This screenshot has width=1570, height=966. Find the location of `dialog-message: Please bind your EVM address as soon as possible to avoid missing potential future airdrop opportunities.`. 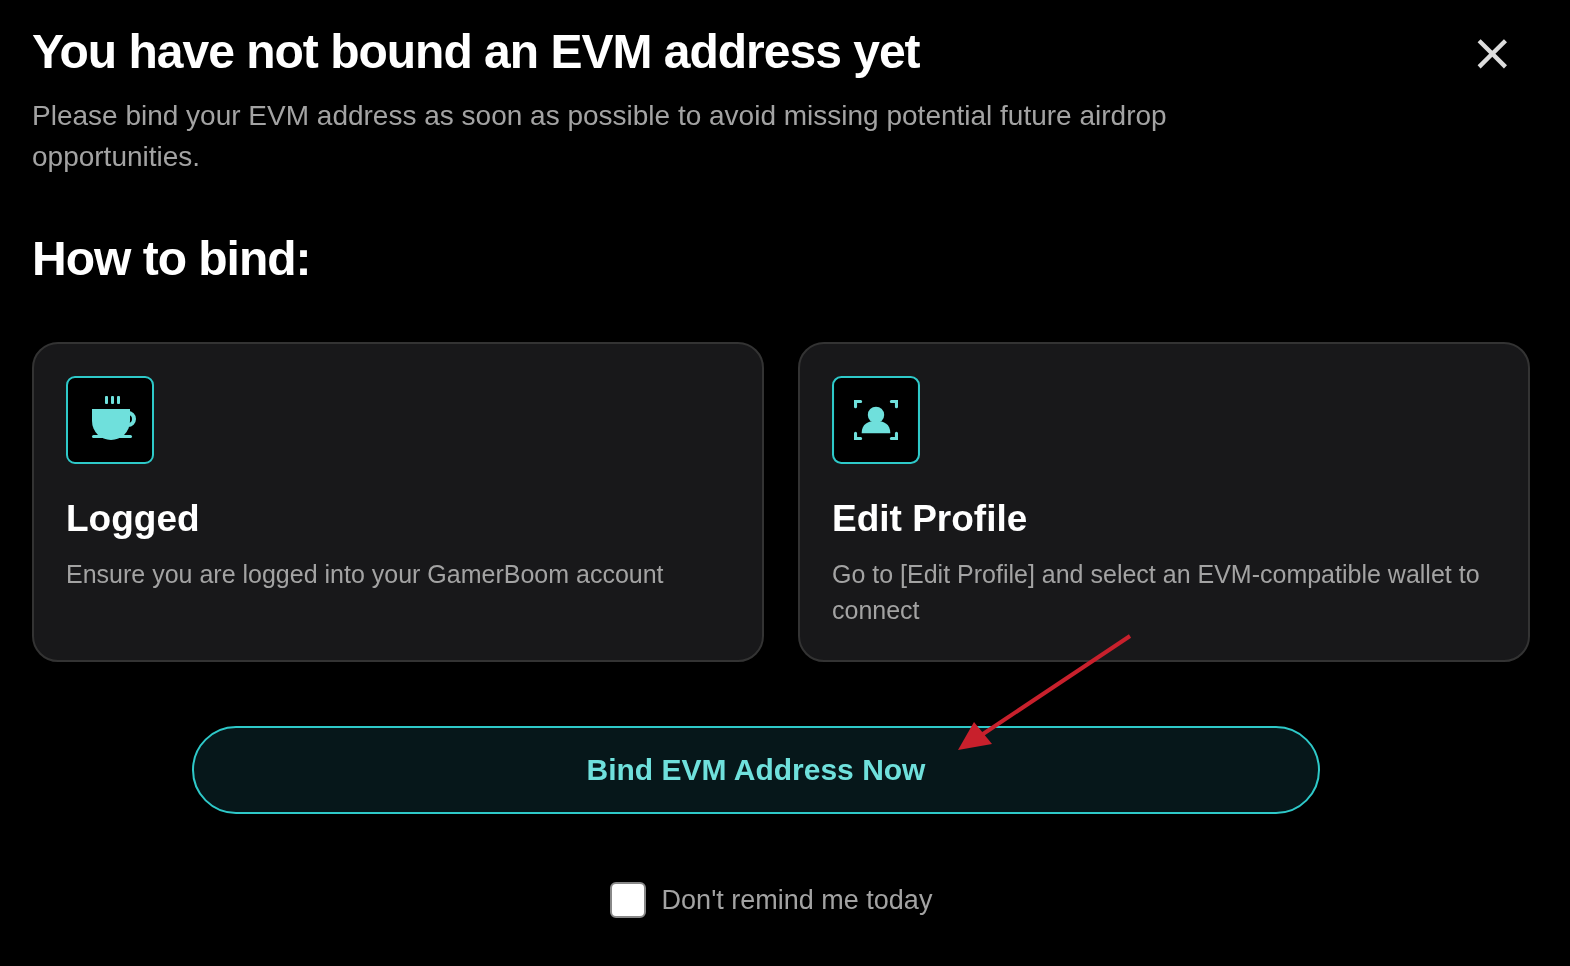

dialog-message: Please bind your EVM address as soon as possible to avoid missing potential future airdrop opportunities. is located at coordinates (600, 136).